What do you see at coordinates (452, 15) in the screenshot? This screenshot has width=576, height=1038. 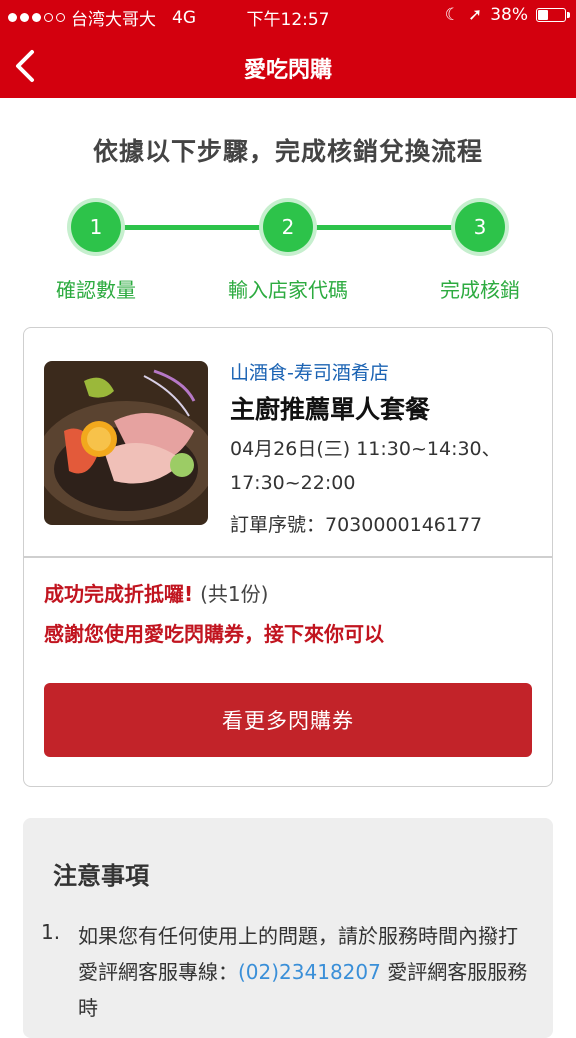 I see `moon-icon: ☾` at bounding box center [452, 15].